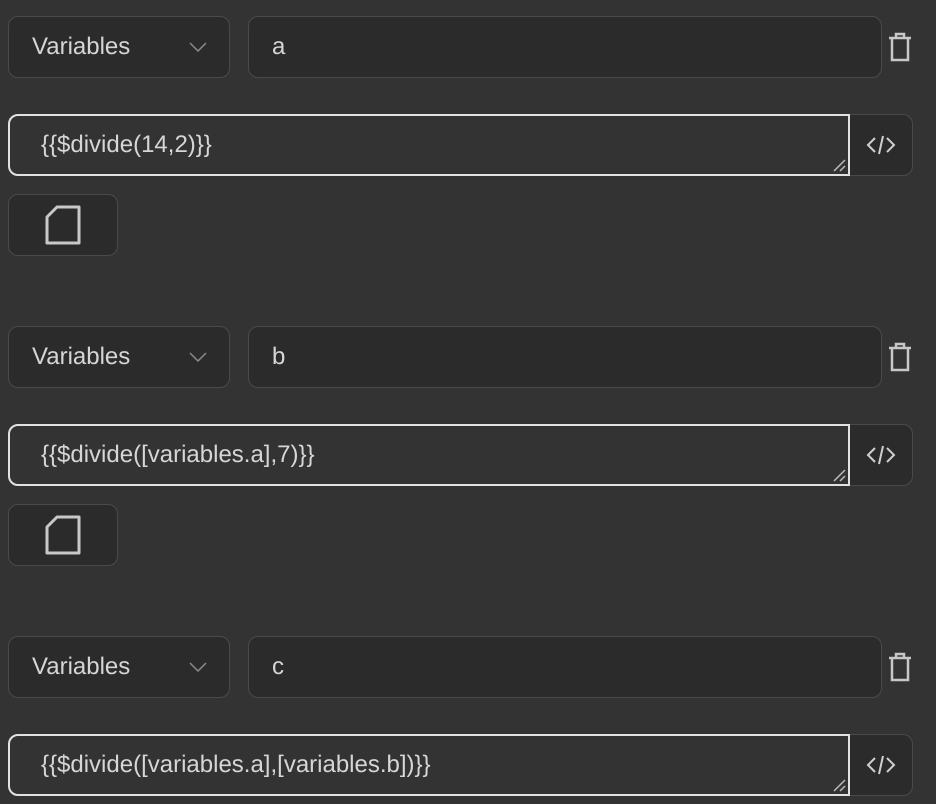  I want to click on expression-field: {{$divide([variables.a],7)}}, so click(429, 455).